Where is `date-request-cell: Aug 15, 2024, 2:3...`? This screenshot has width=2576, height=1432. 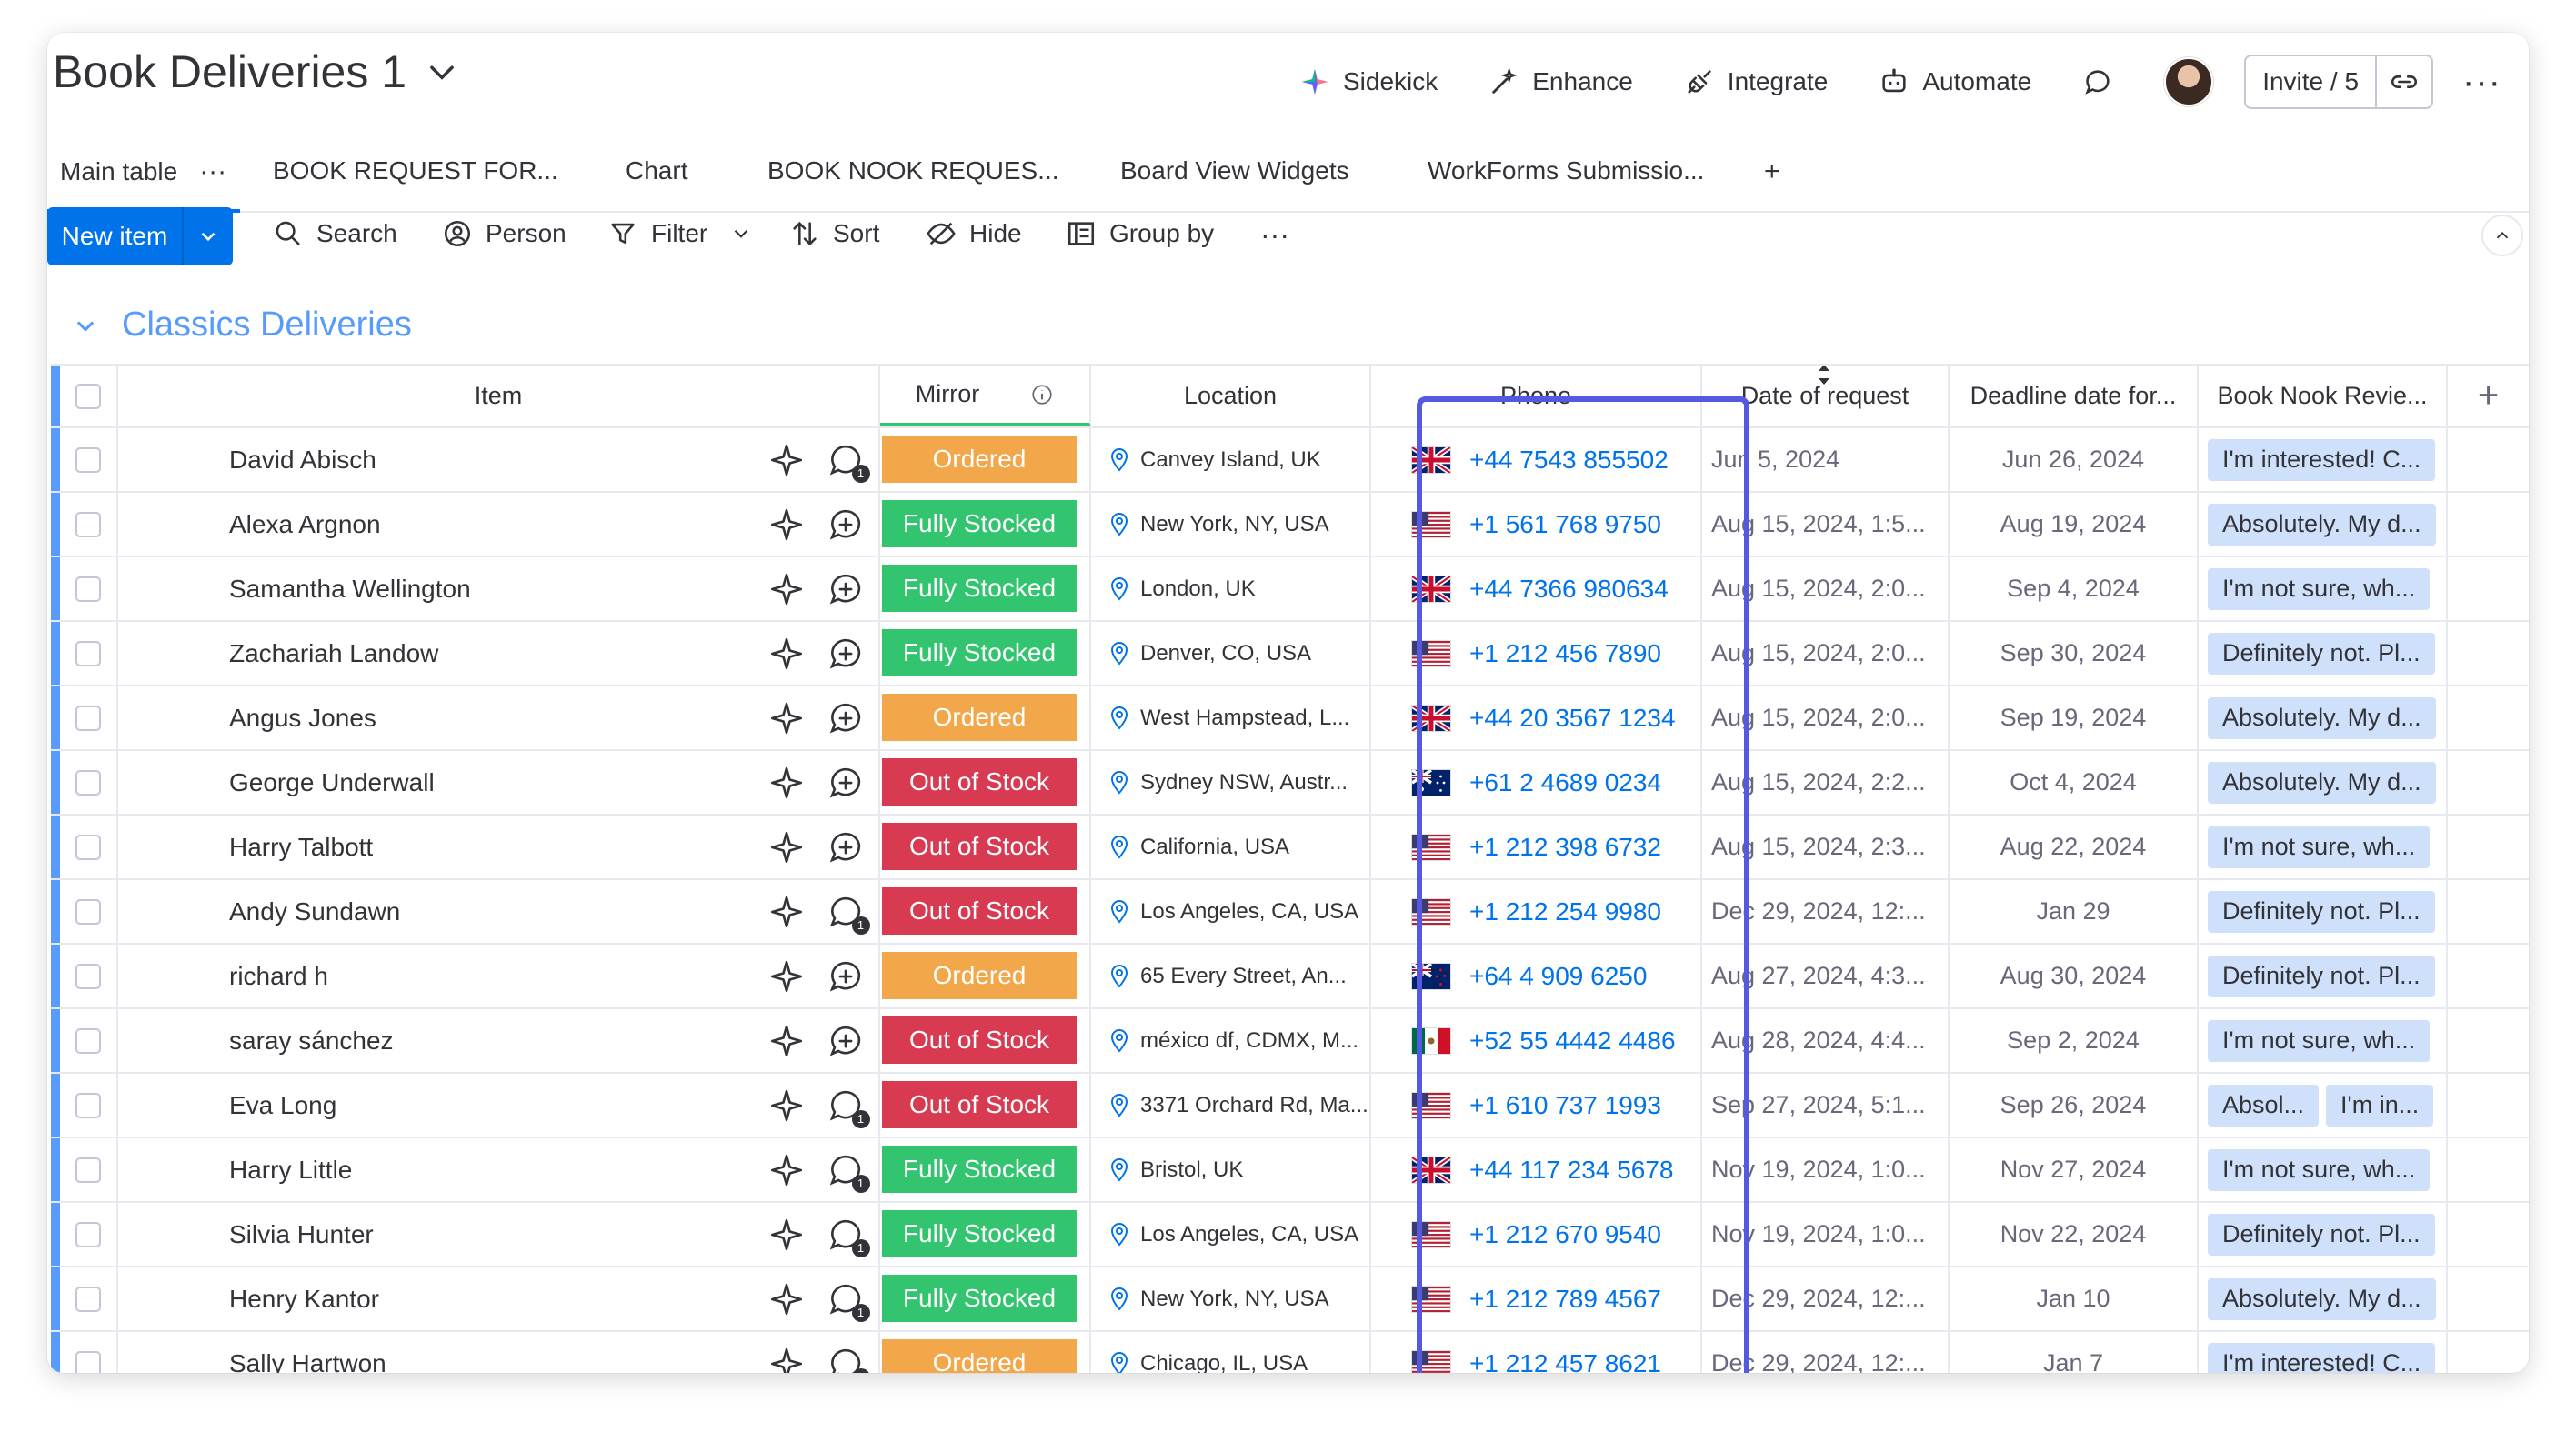
date-request-cell: Aug 15, 2024, 2:3... is located at coordinates (1826, 847).